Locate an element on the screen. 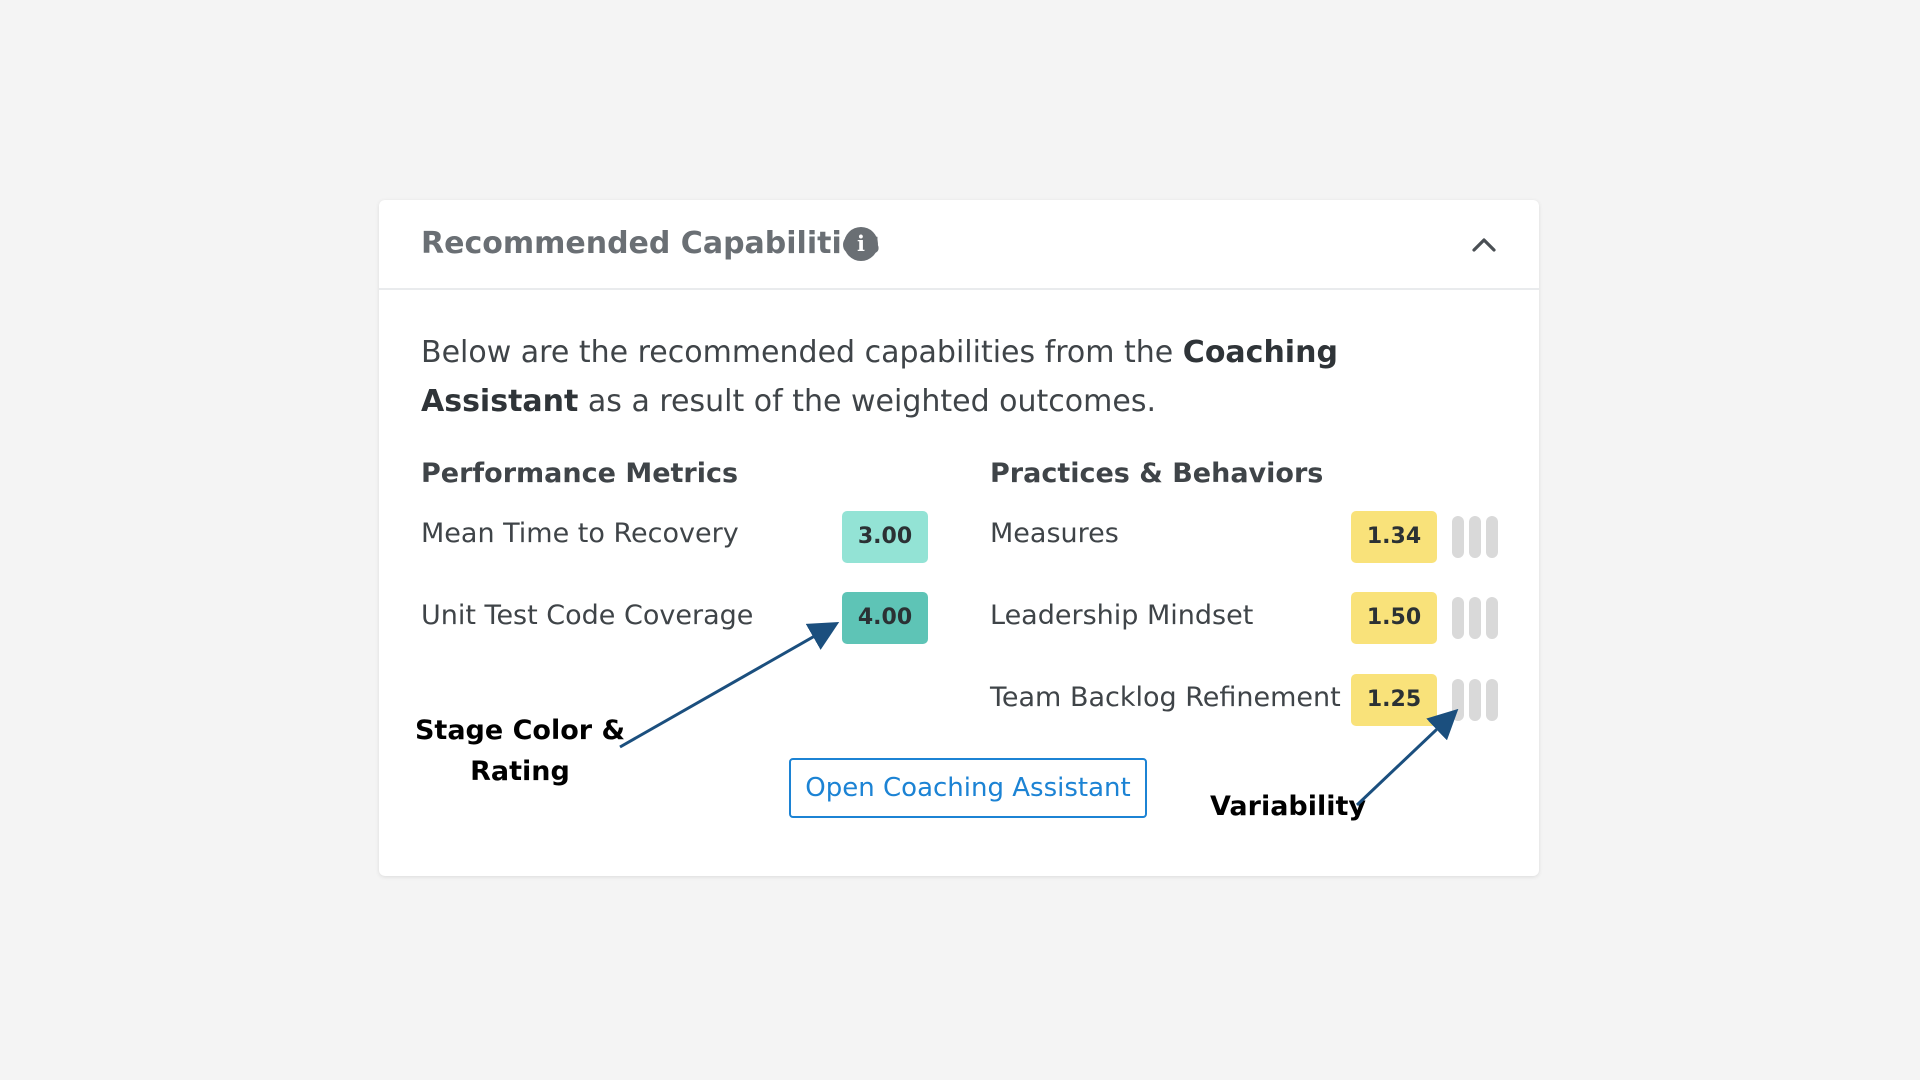  variability-arrow is located at coordinates (1407, 757).